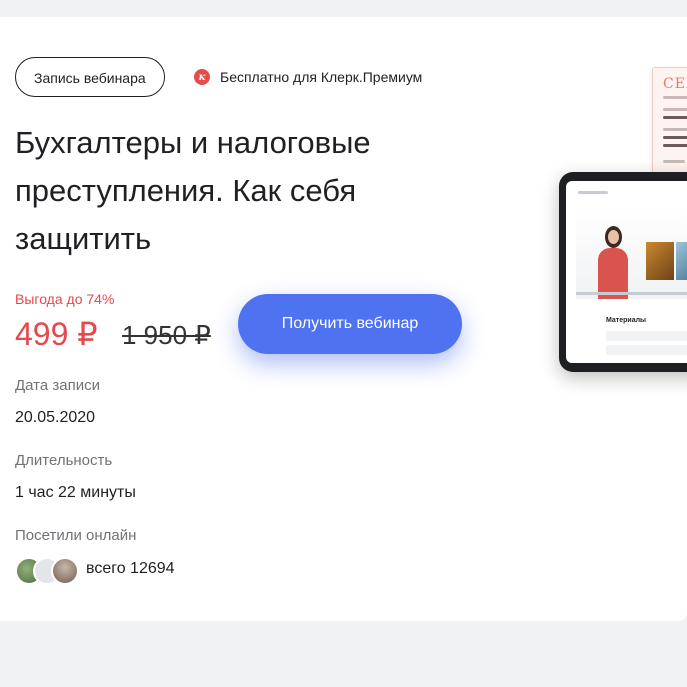 Image resolution: width=687 pixels, height=687 pixels. I want to click on old-price: 1 950 ₽, so click(166, 335).